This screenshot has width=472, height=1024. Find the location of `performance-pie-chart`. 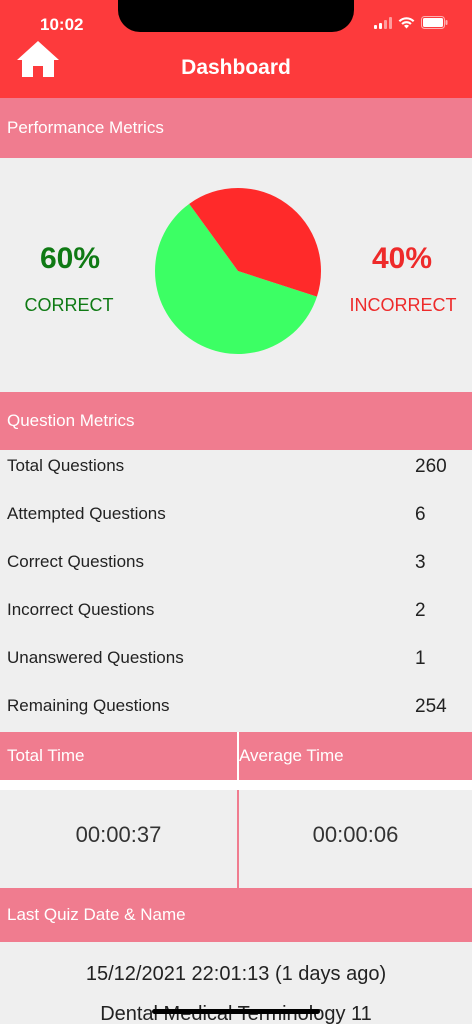

performance-pie-chart is located at coordinates (238, 271).